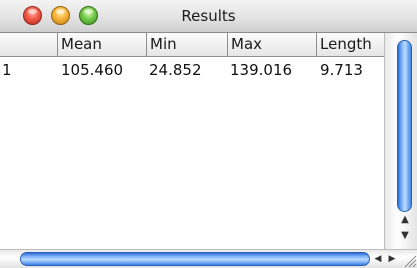 The height and width of the screenshot is (268, 417). What do you see at coordinates (408, 259) in the screenshot?
I see `resize-grip-icon` at bounding box center [408, 259].